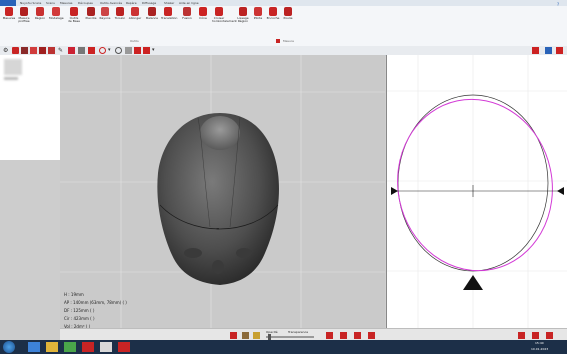 The width and height of the screenshot is (567, 354). Describe the element at coordinates (13, 67) in the screenshot. I see `scan-thumbnail` at that location.